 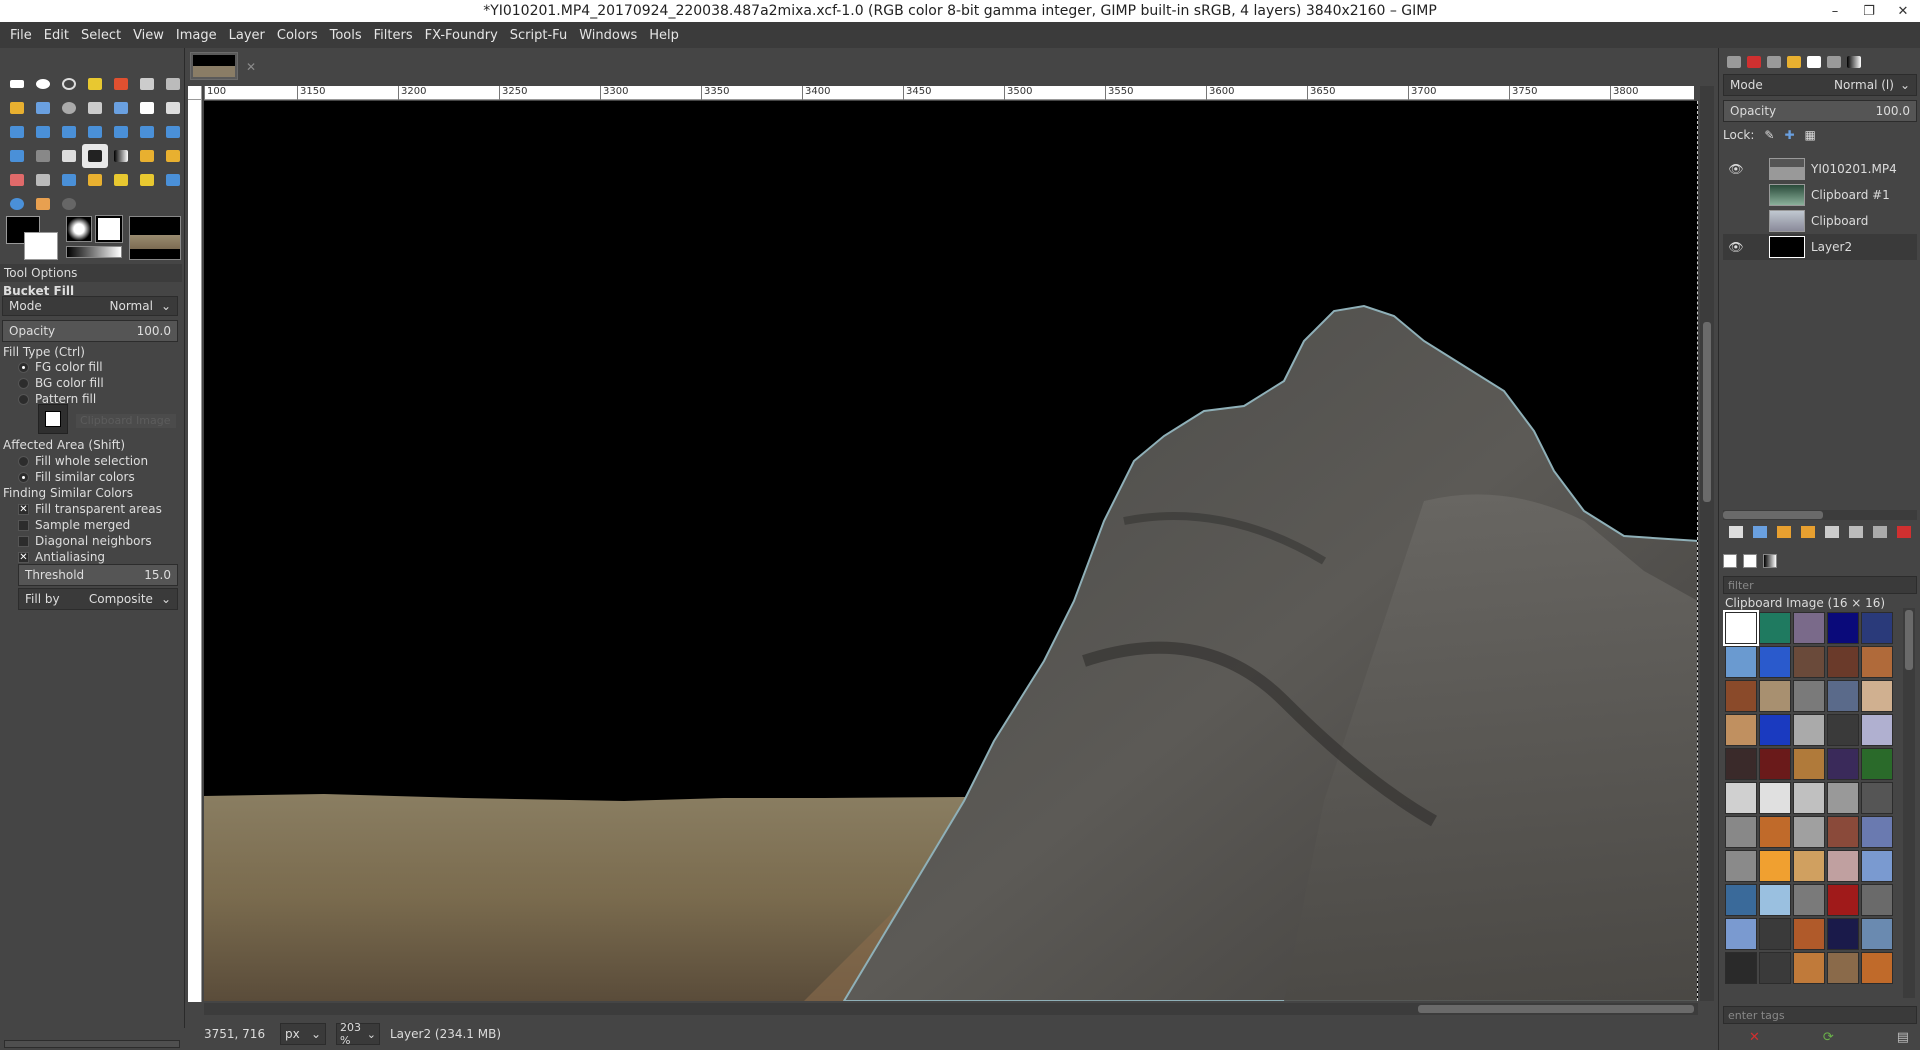 What do you see at coordinates (195, 551) in the screenshot?
I see `vertical-ruler` at bounding box center [195, 551].